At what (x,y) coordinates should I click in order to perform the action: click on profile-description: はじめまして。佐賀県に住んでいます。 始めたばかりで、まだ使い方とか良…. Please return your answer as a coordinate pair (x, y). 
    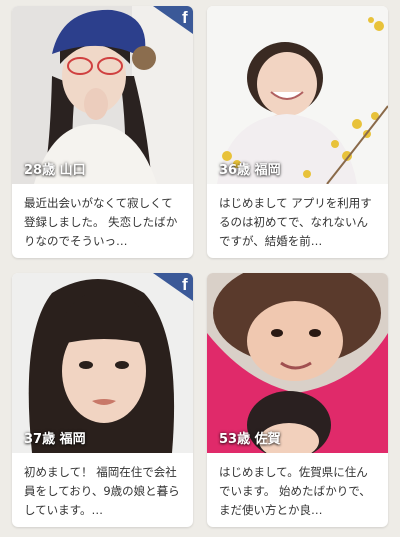
    Looking at the image, I should click on (295, 491).